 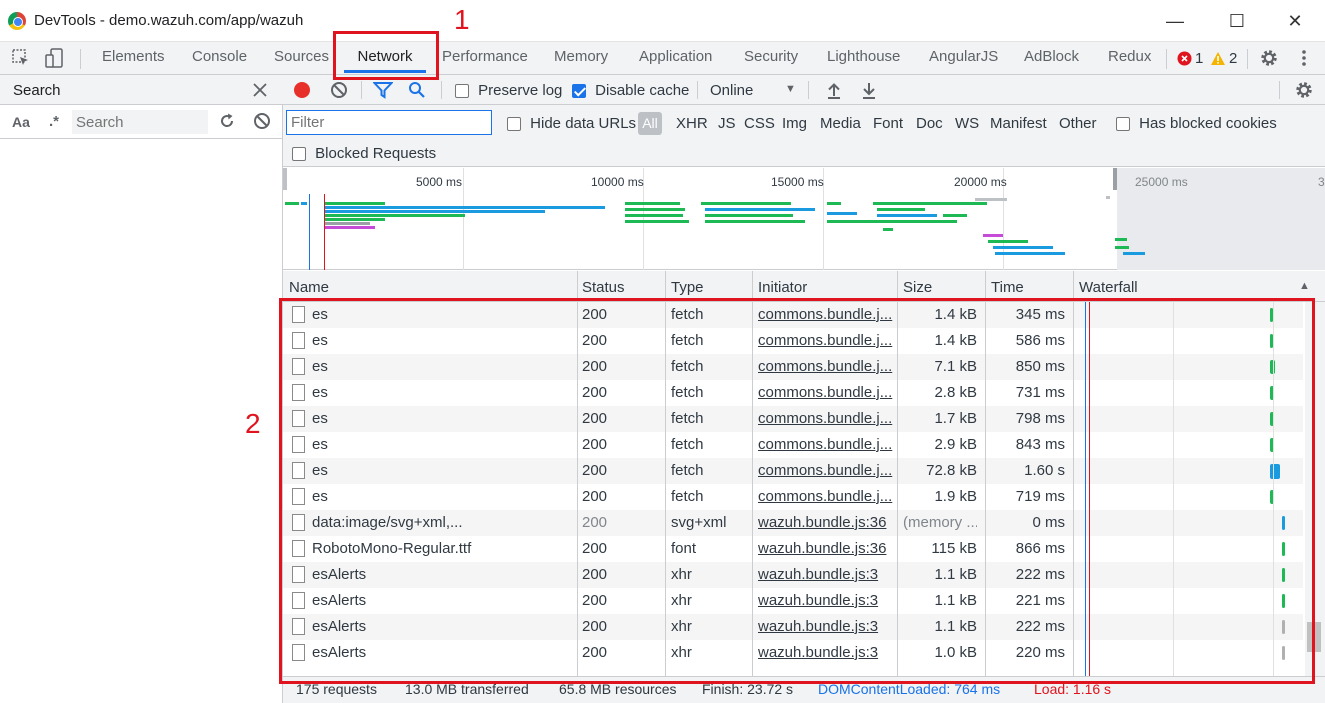 I want to click on tab-sources: Sources, so click(x=301, y=58).